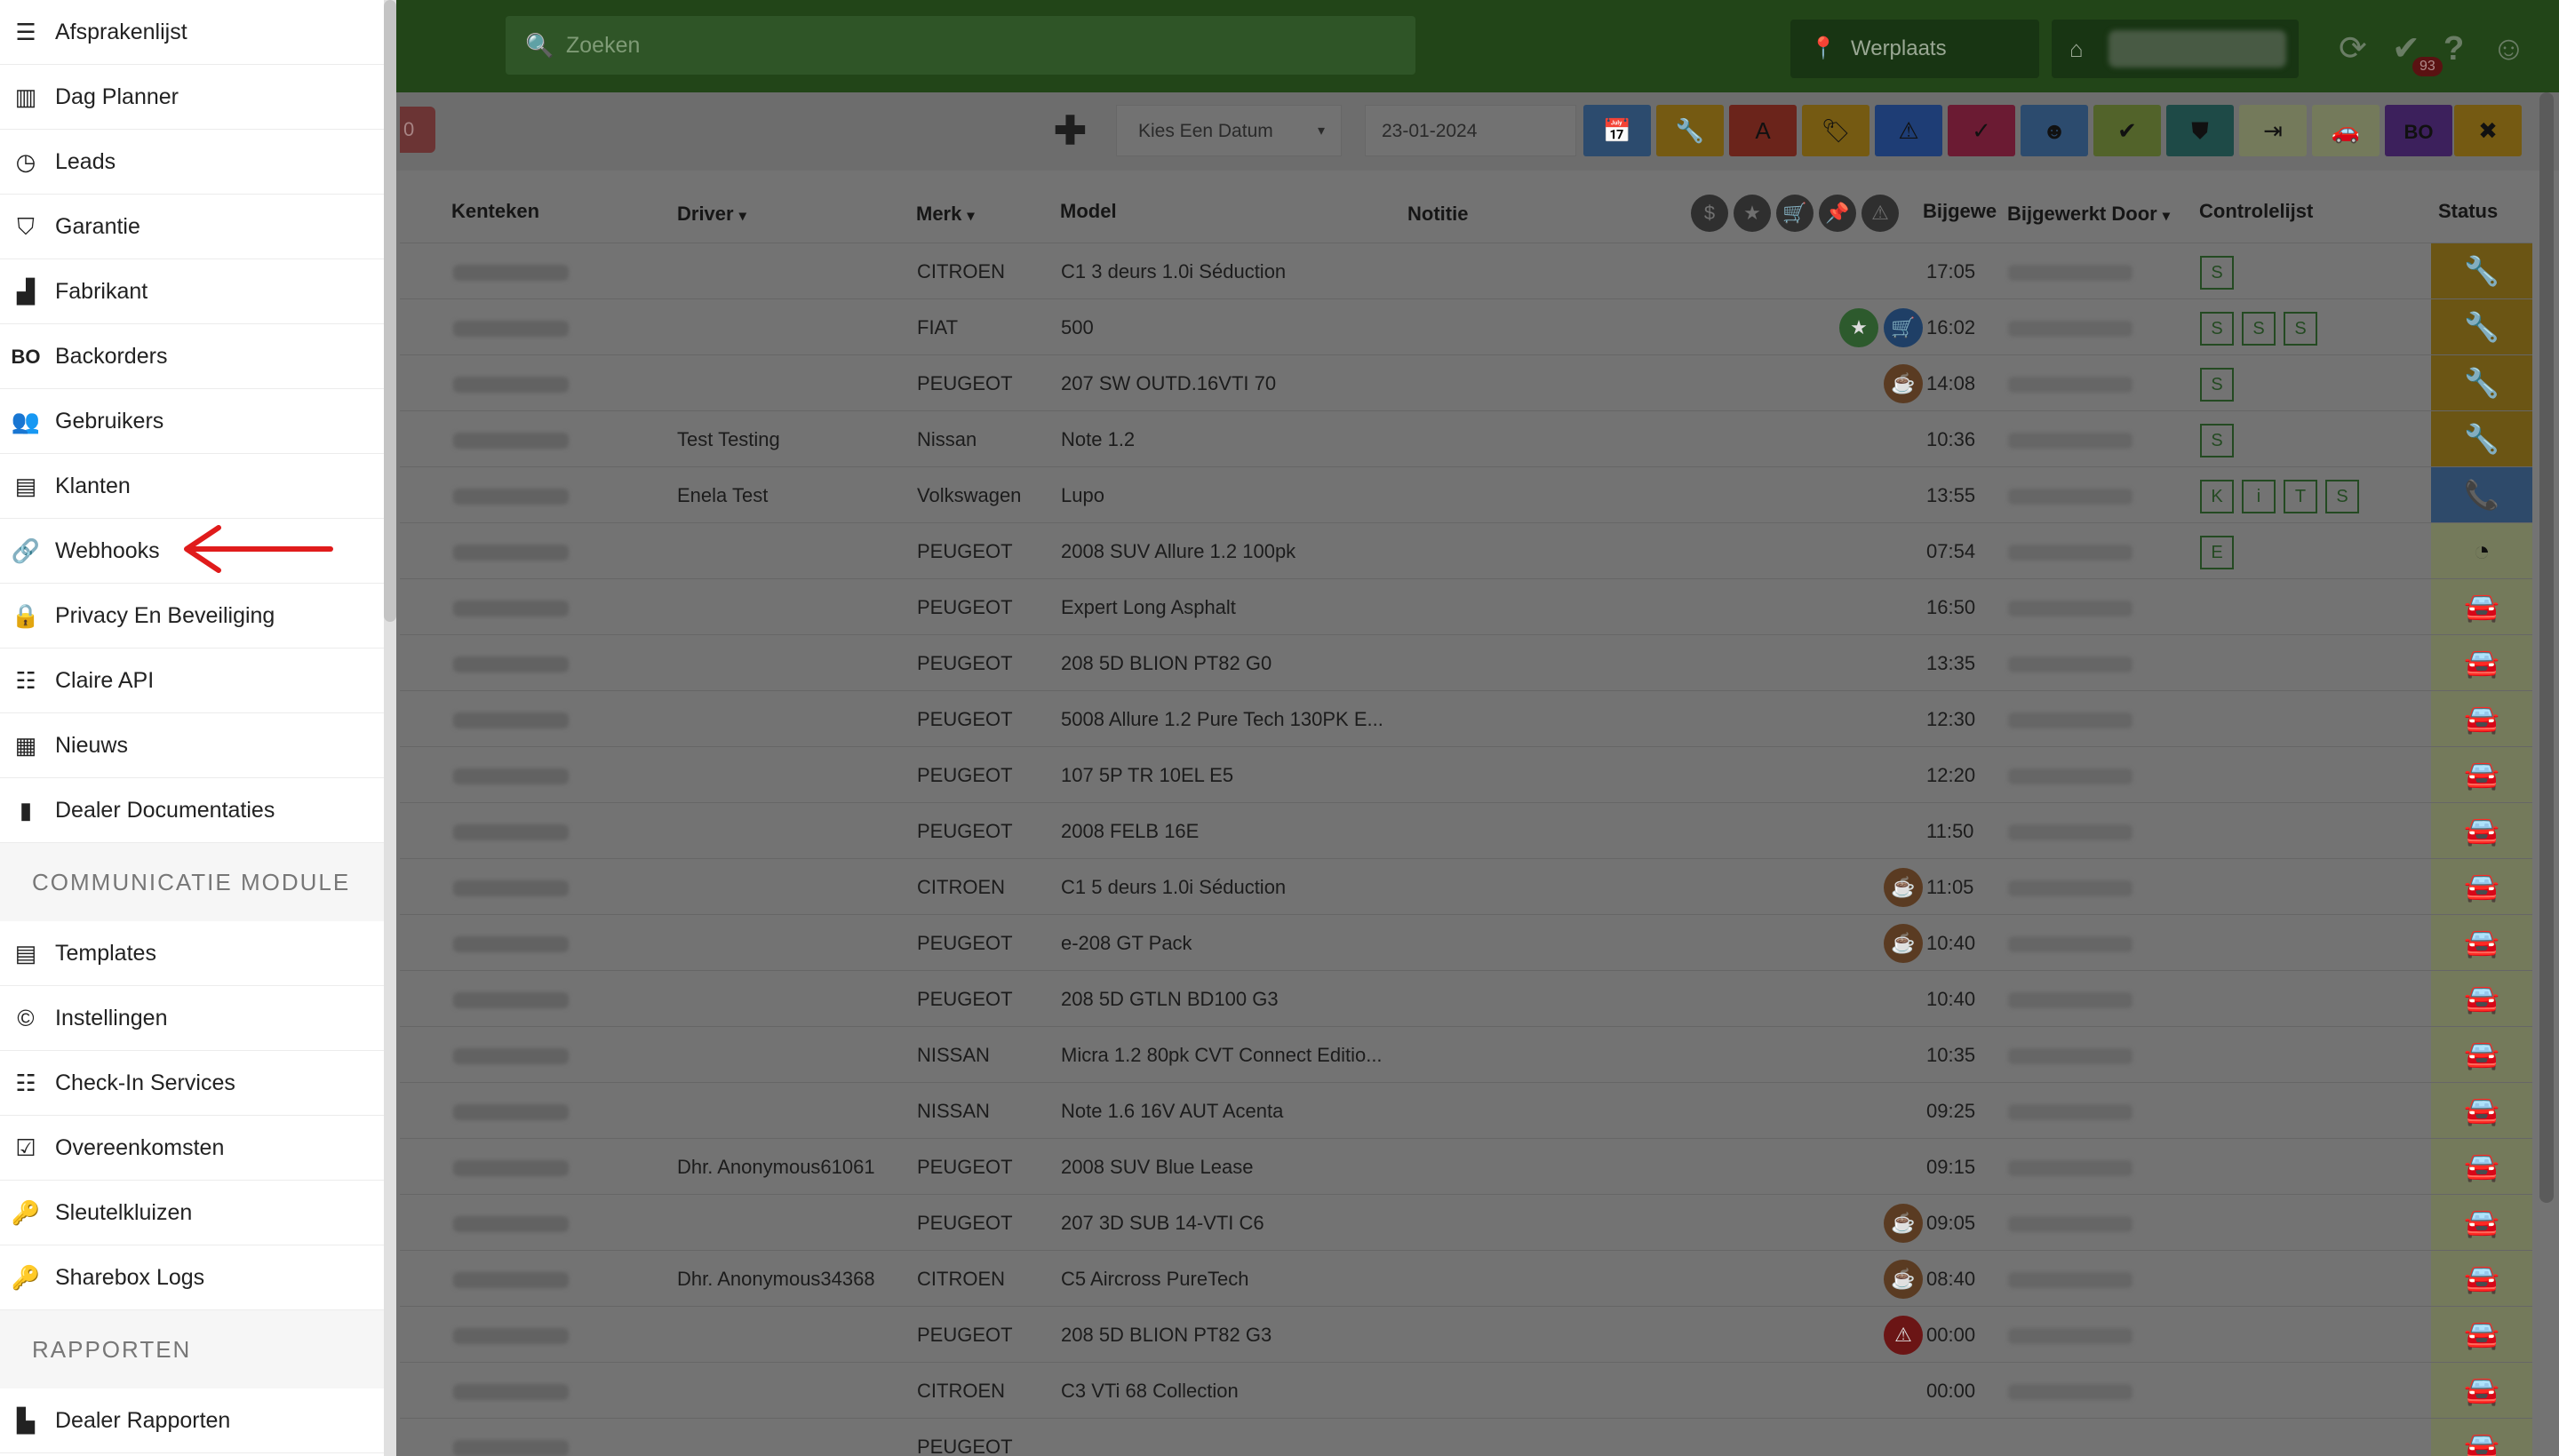  What do you see at coordinates (2488, 130) in the screenshot?
I see `filter-cancel-button: ✖` at bounding box center [2488, 130].